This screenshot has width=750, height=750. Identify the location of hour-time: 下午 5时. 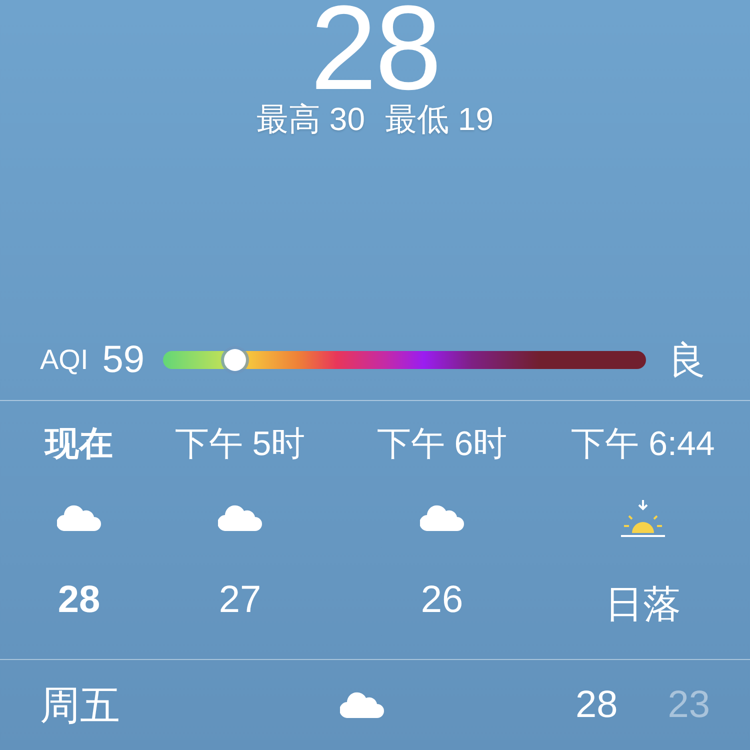
(240, 442).